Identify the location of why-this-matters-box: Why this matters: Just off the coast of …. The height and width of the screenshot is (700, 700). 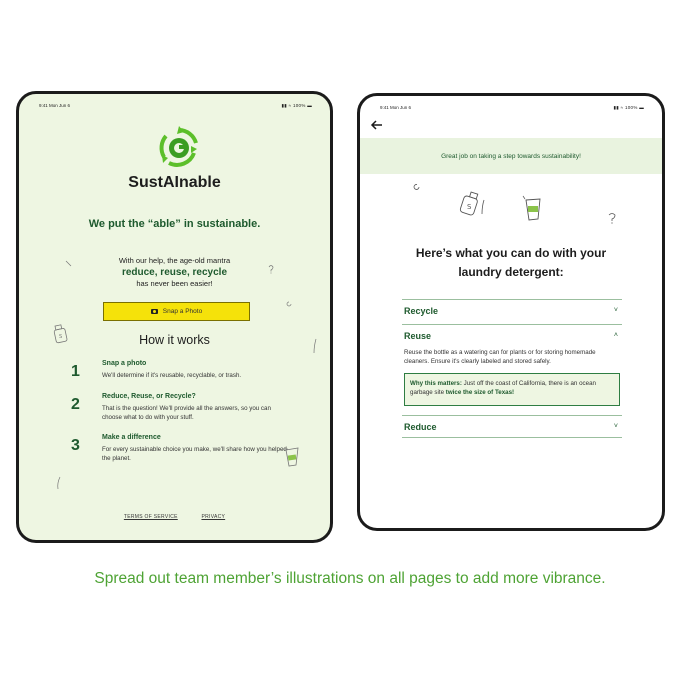
(512, 389).